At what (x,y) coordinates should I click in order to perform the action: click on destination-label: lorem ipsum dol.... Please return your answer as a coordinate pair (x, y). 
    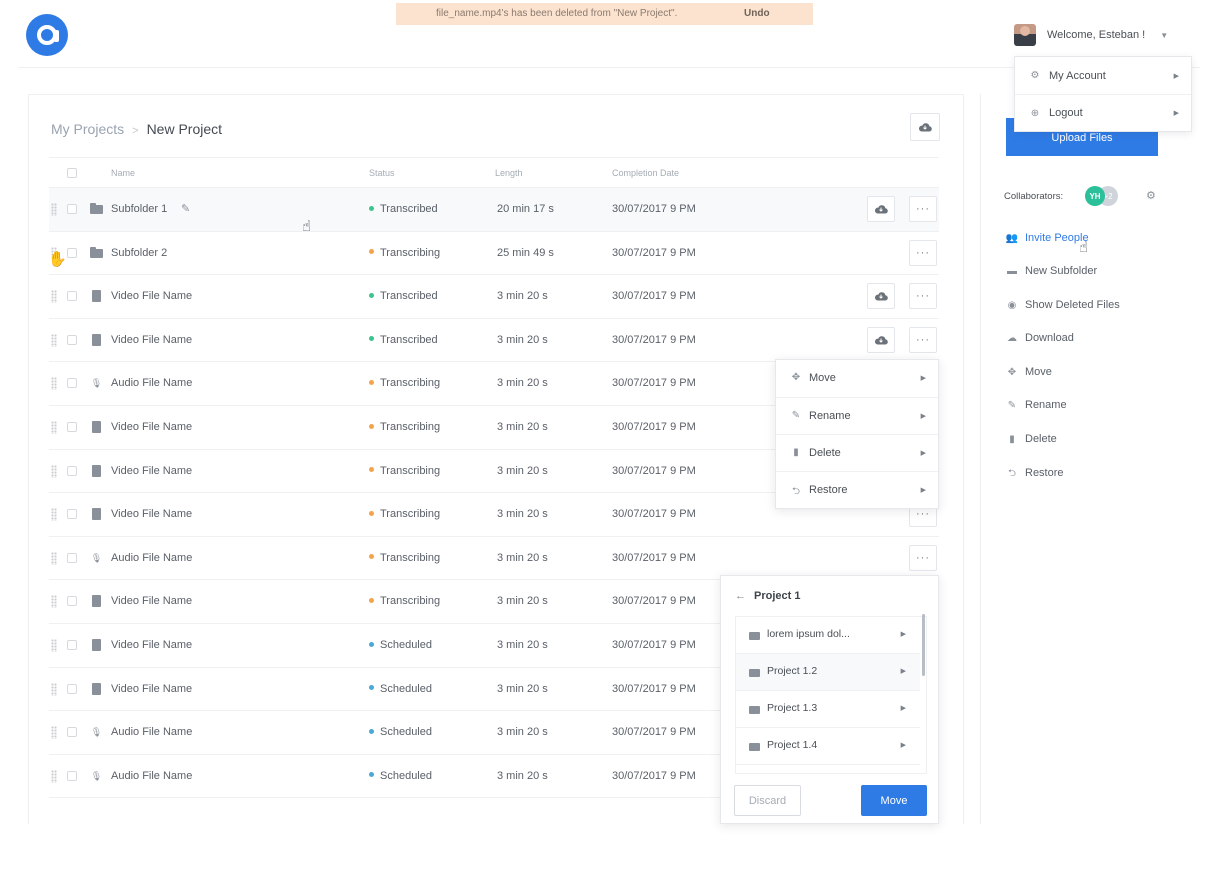
    Looking at the image, I should click on (808, 634).